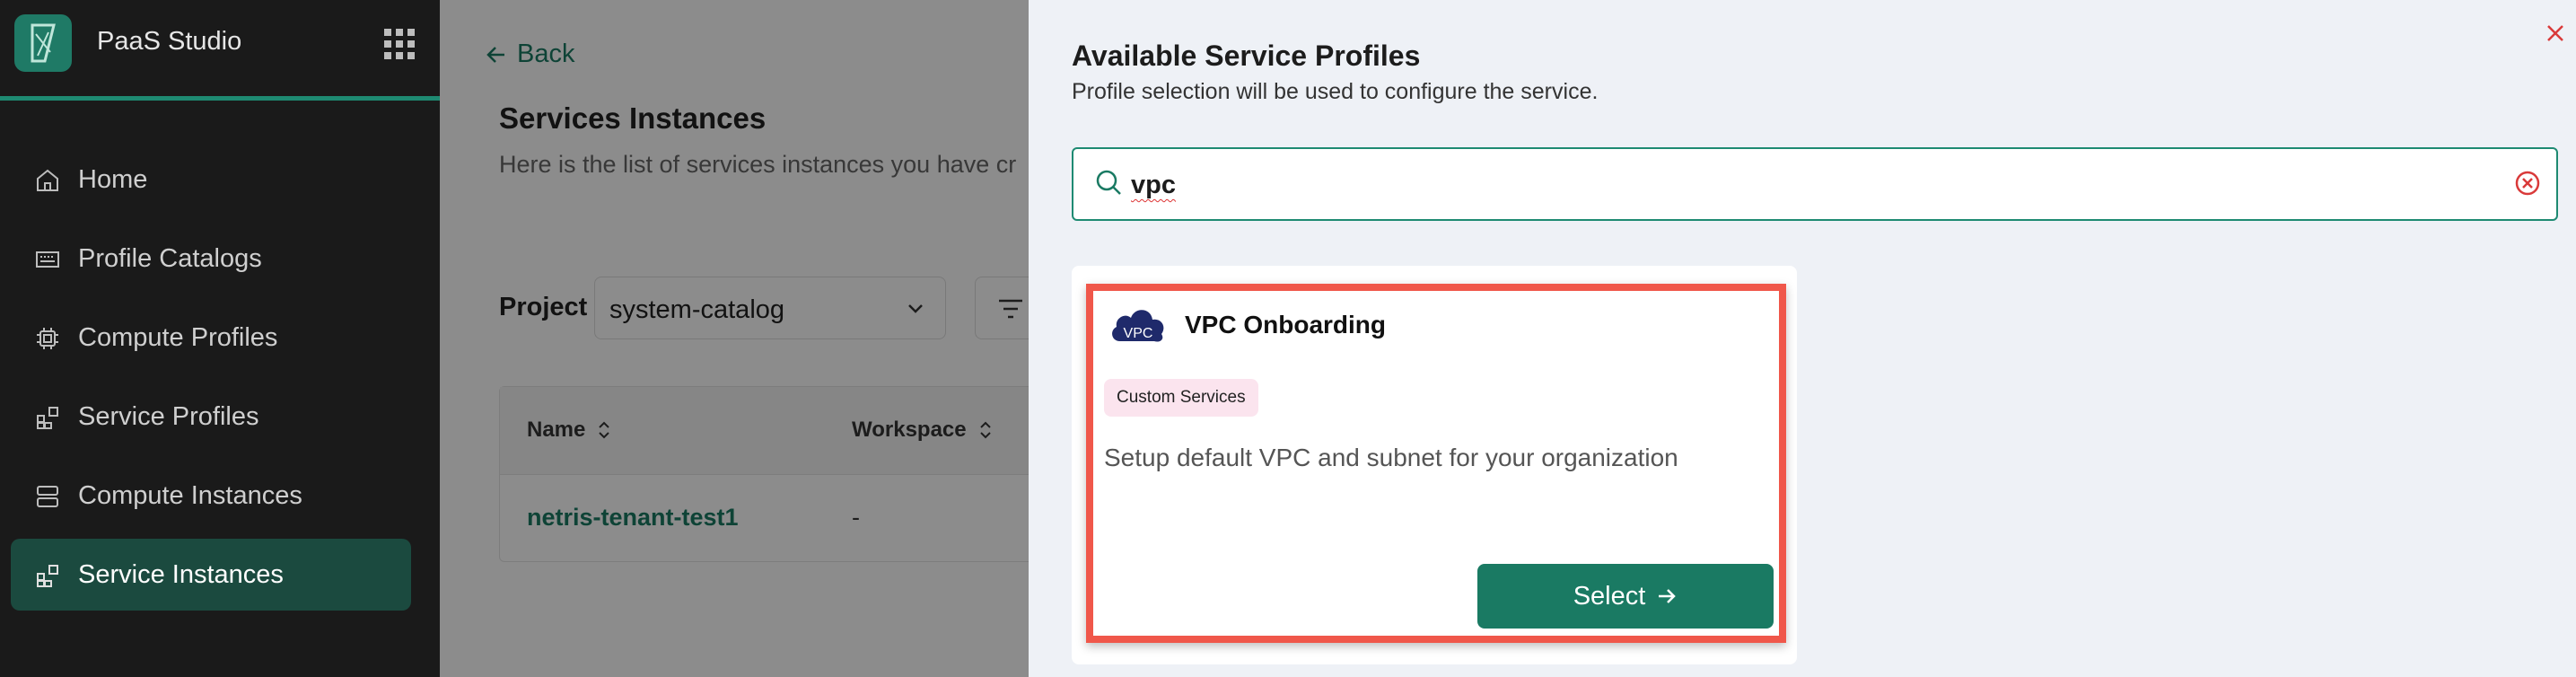 Image resolution: width=2576 pixels, height=677 pixels. Describe the element at coordinates (47, 259) in the screenshot. I see `catalog-icon` at that location.